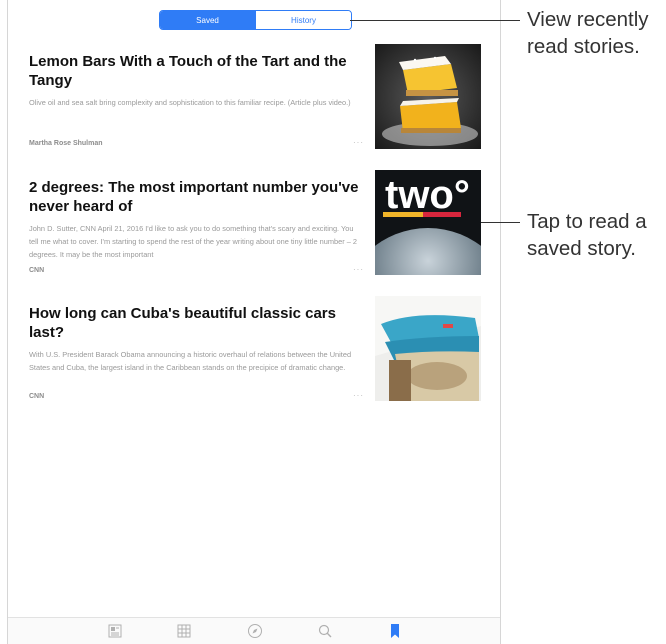 The image size is (666, 644). I want to click on tab-for-you, so click(115, 632).